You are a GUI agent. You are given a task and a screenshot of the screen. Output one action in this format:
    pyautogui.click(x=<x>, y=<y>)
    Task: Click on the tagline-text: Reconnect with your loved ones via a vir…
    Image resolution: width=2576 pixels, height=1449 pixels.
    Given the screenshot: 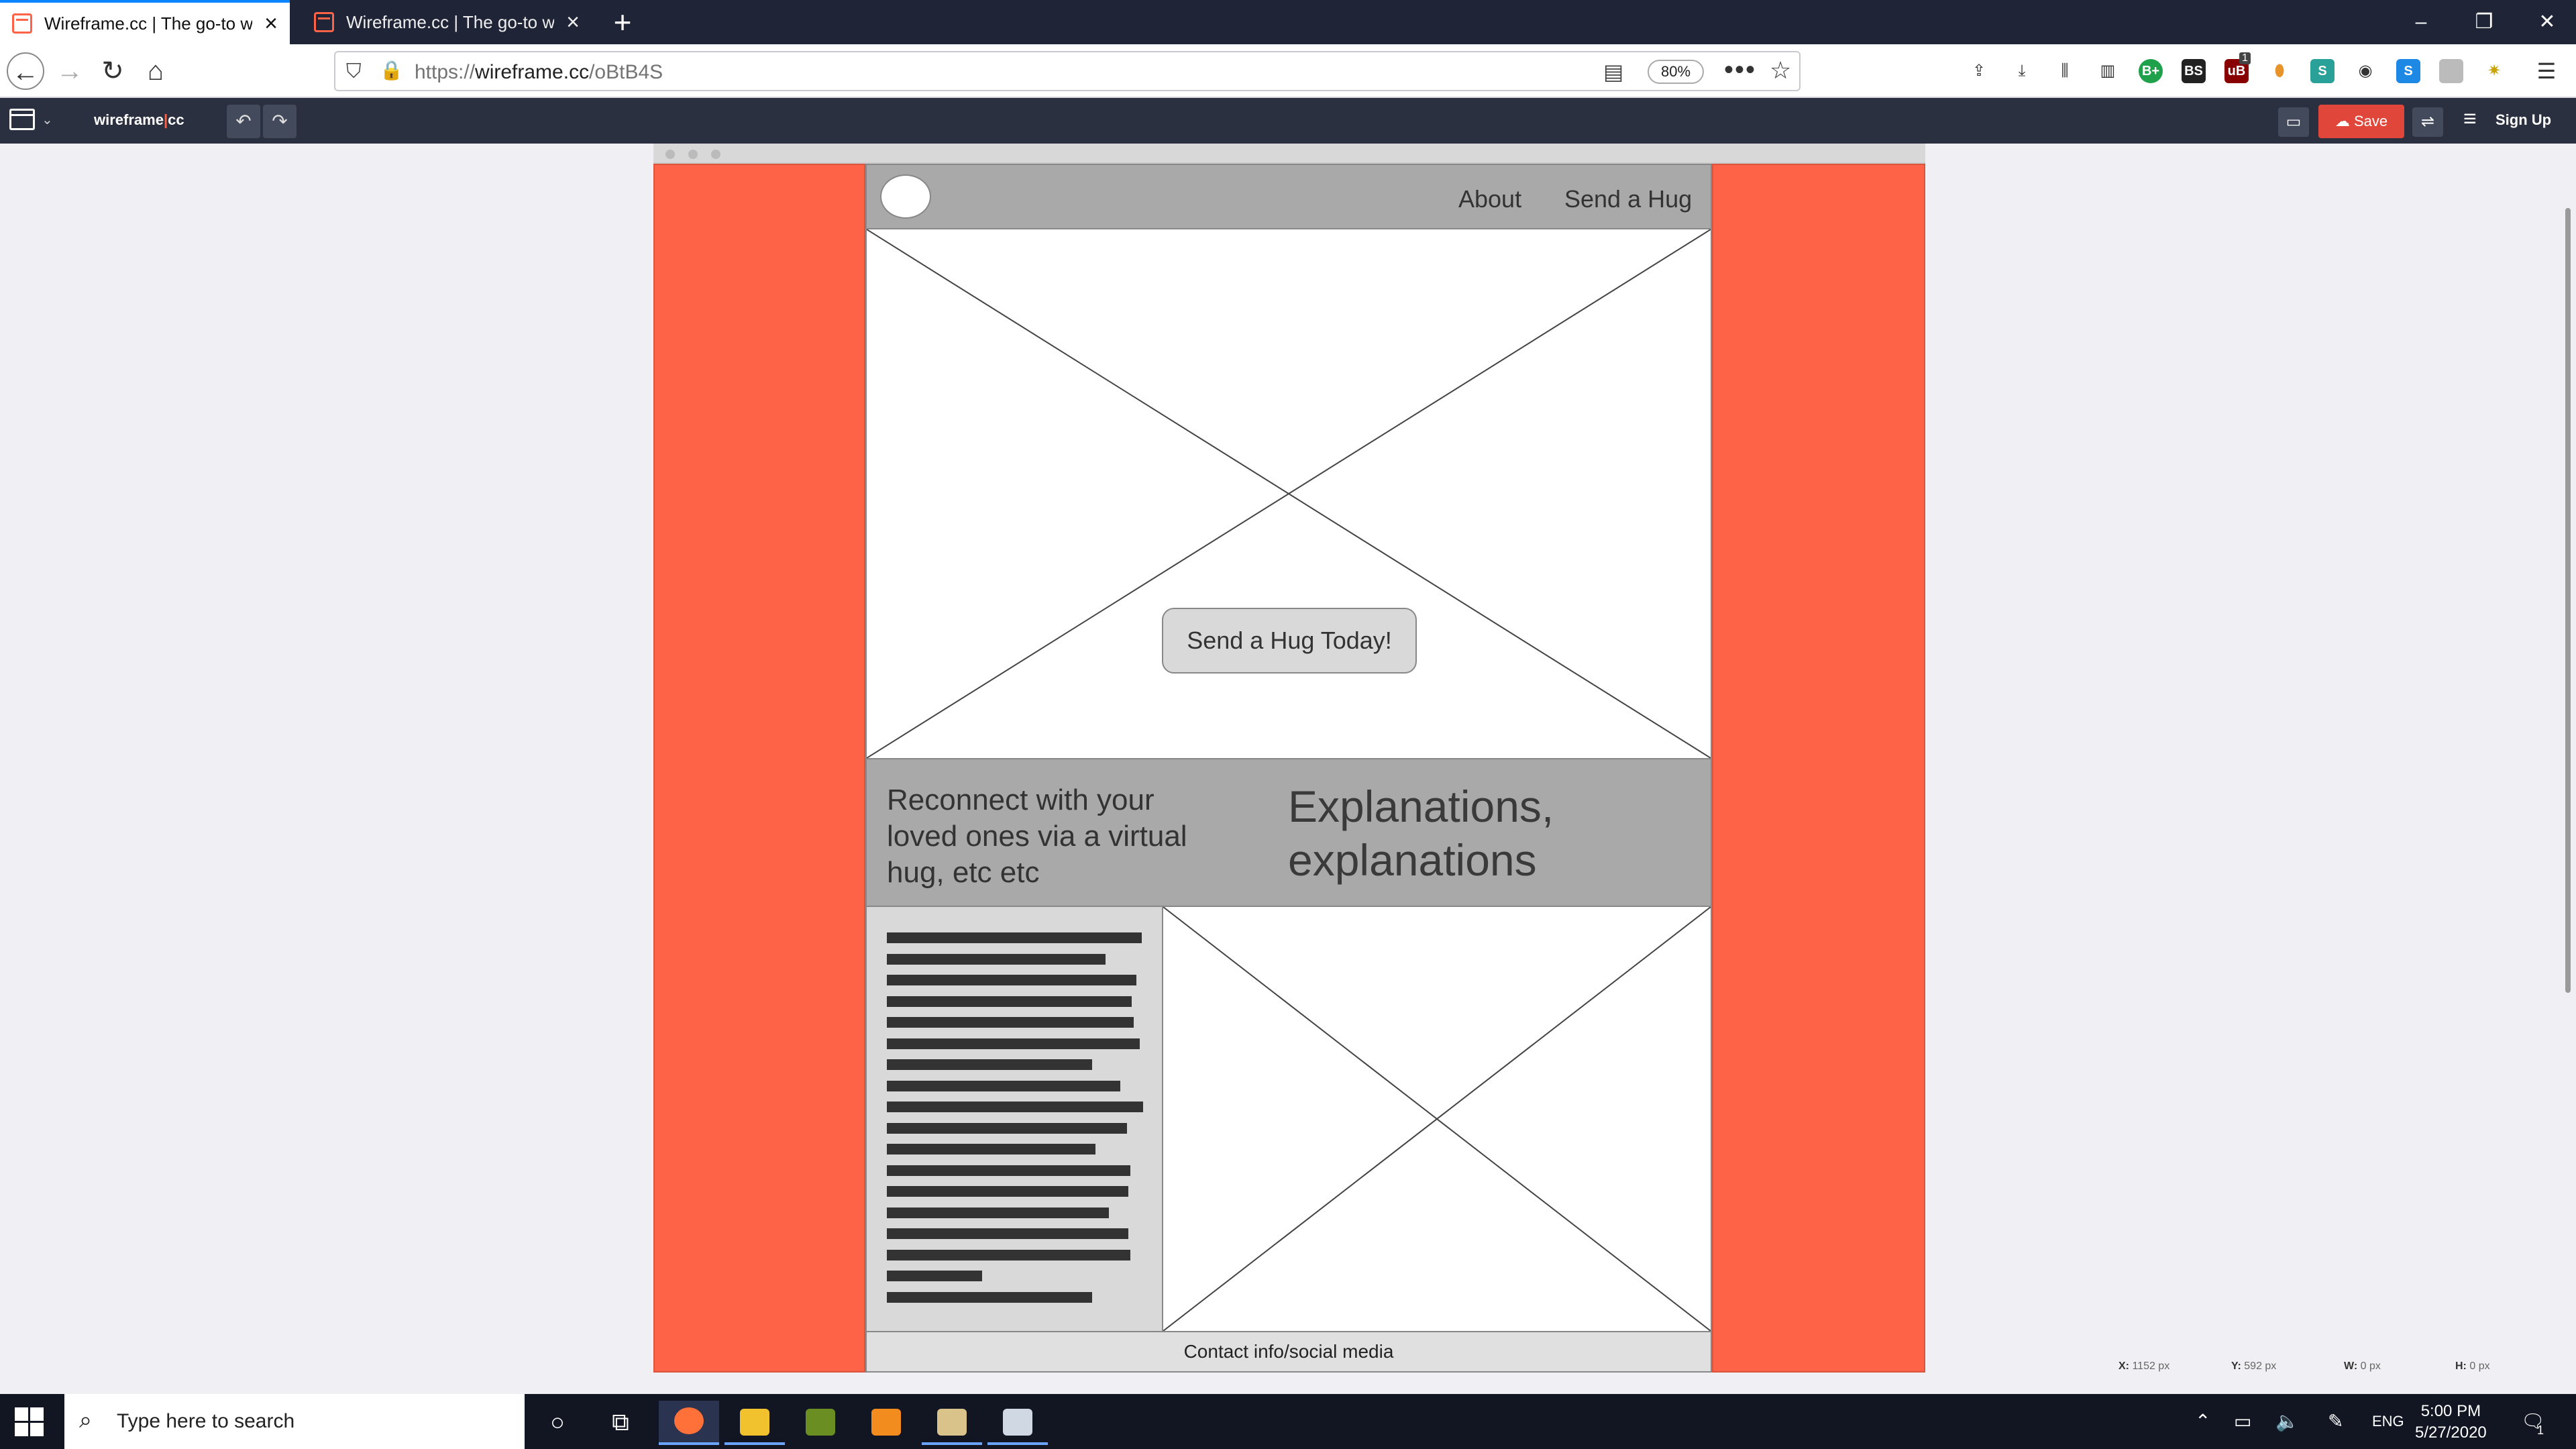 What is the action you would take?
    pyautogui.click(x=1041, y=836)
    